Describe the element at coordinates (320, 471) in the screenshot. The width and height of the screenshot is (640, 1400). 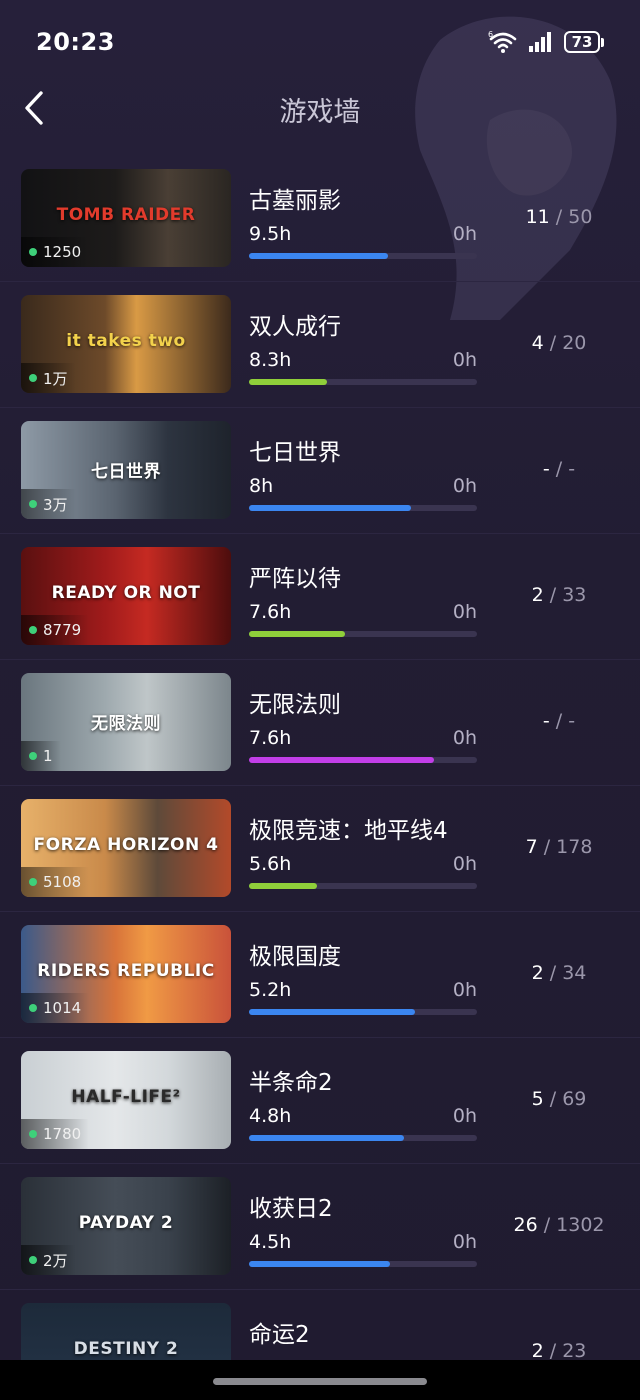
I see `game-row: 七日世界 3万 七日世界 8h 0h - / -` at that location.